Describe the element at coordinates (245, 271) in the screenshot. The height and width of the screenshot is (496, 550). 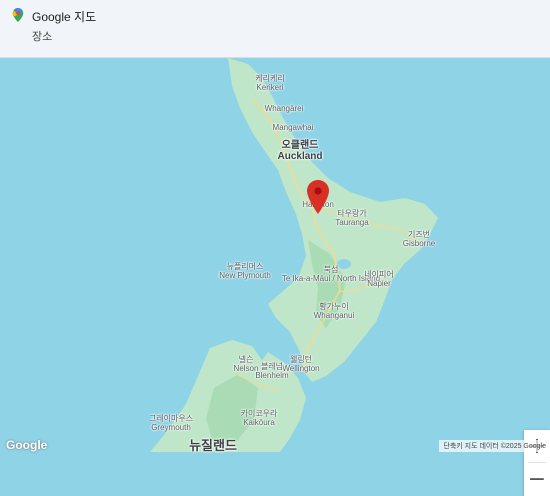
I see `place-new-plymouth: 뉴플리머스 New Plymouth` at that location.